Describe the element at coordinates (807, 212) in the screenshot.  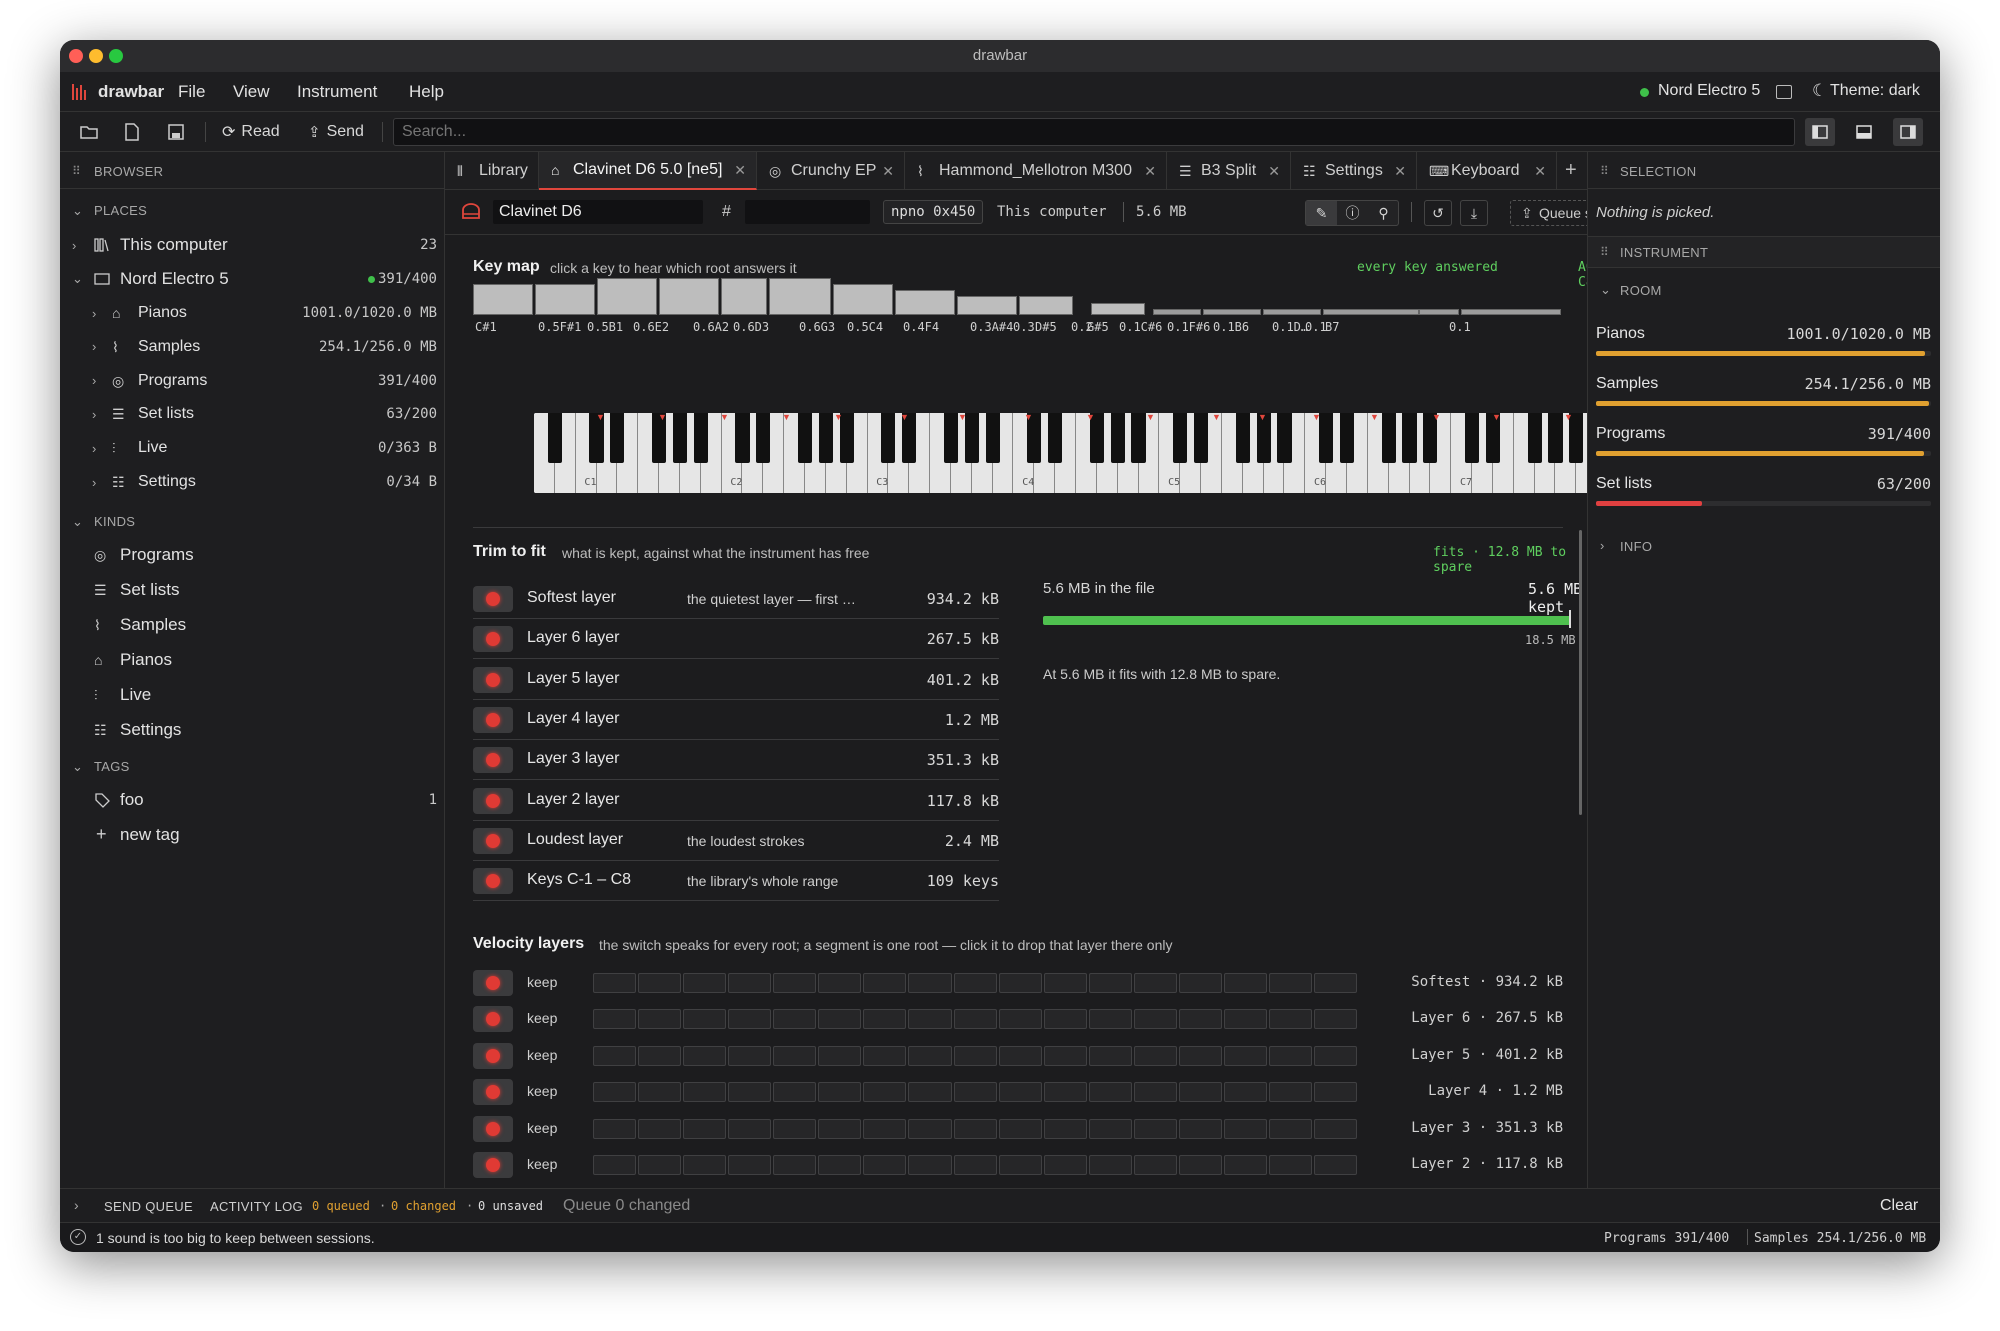
I see `hash-field` at that location.